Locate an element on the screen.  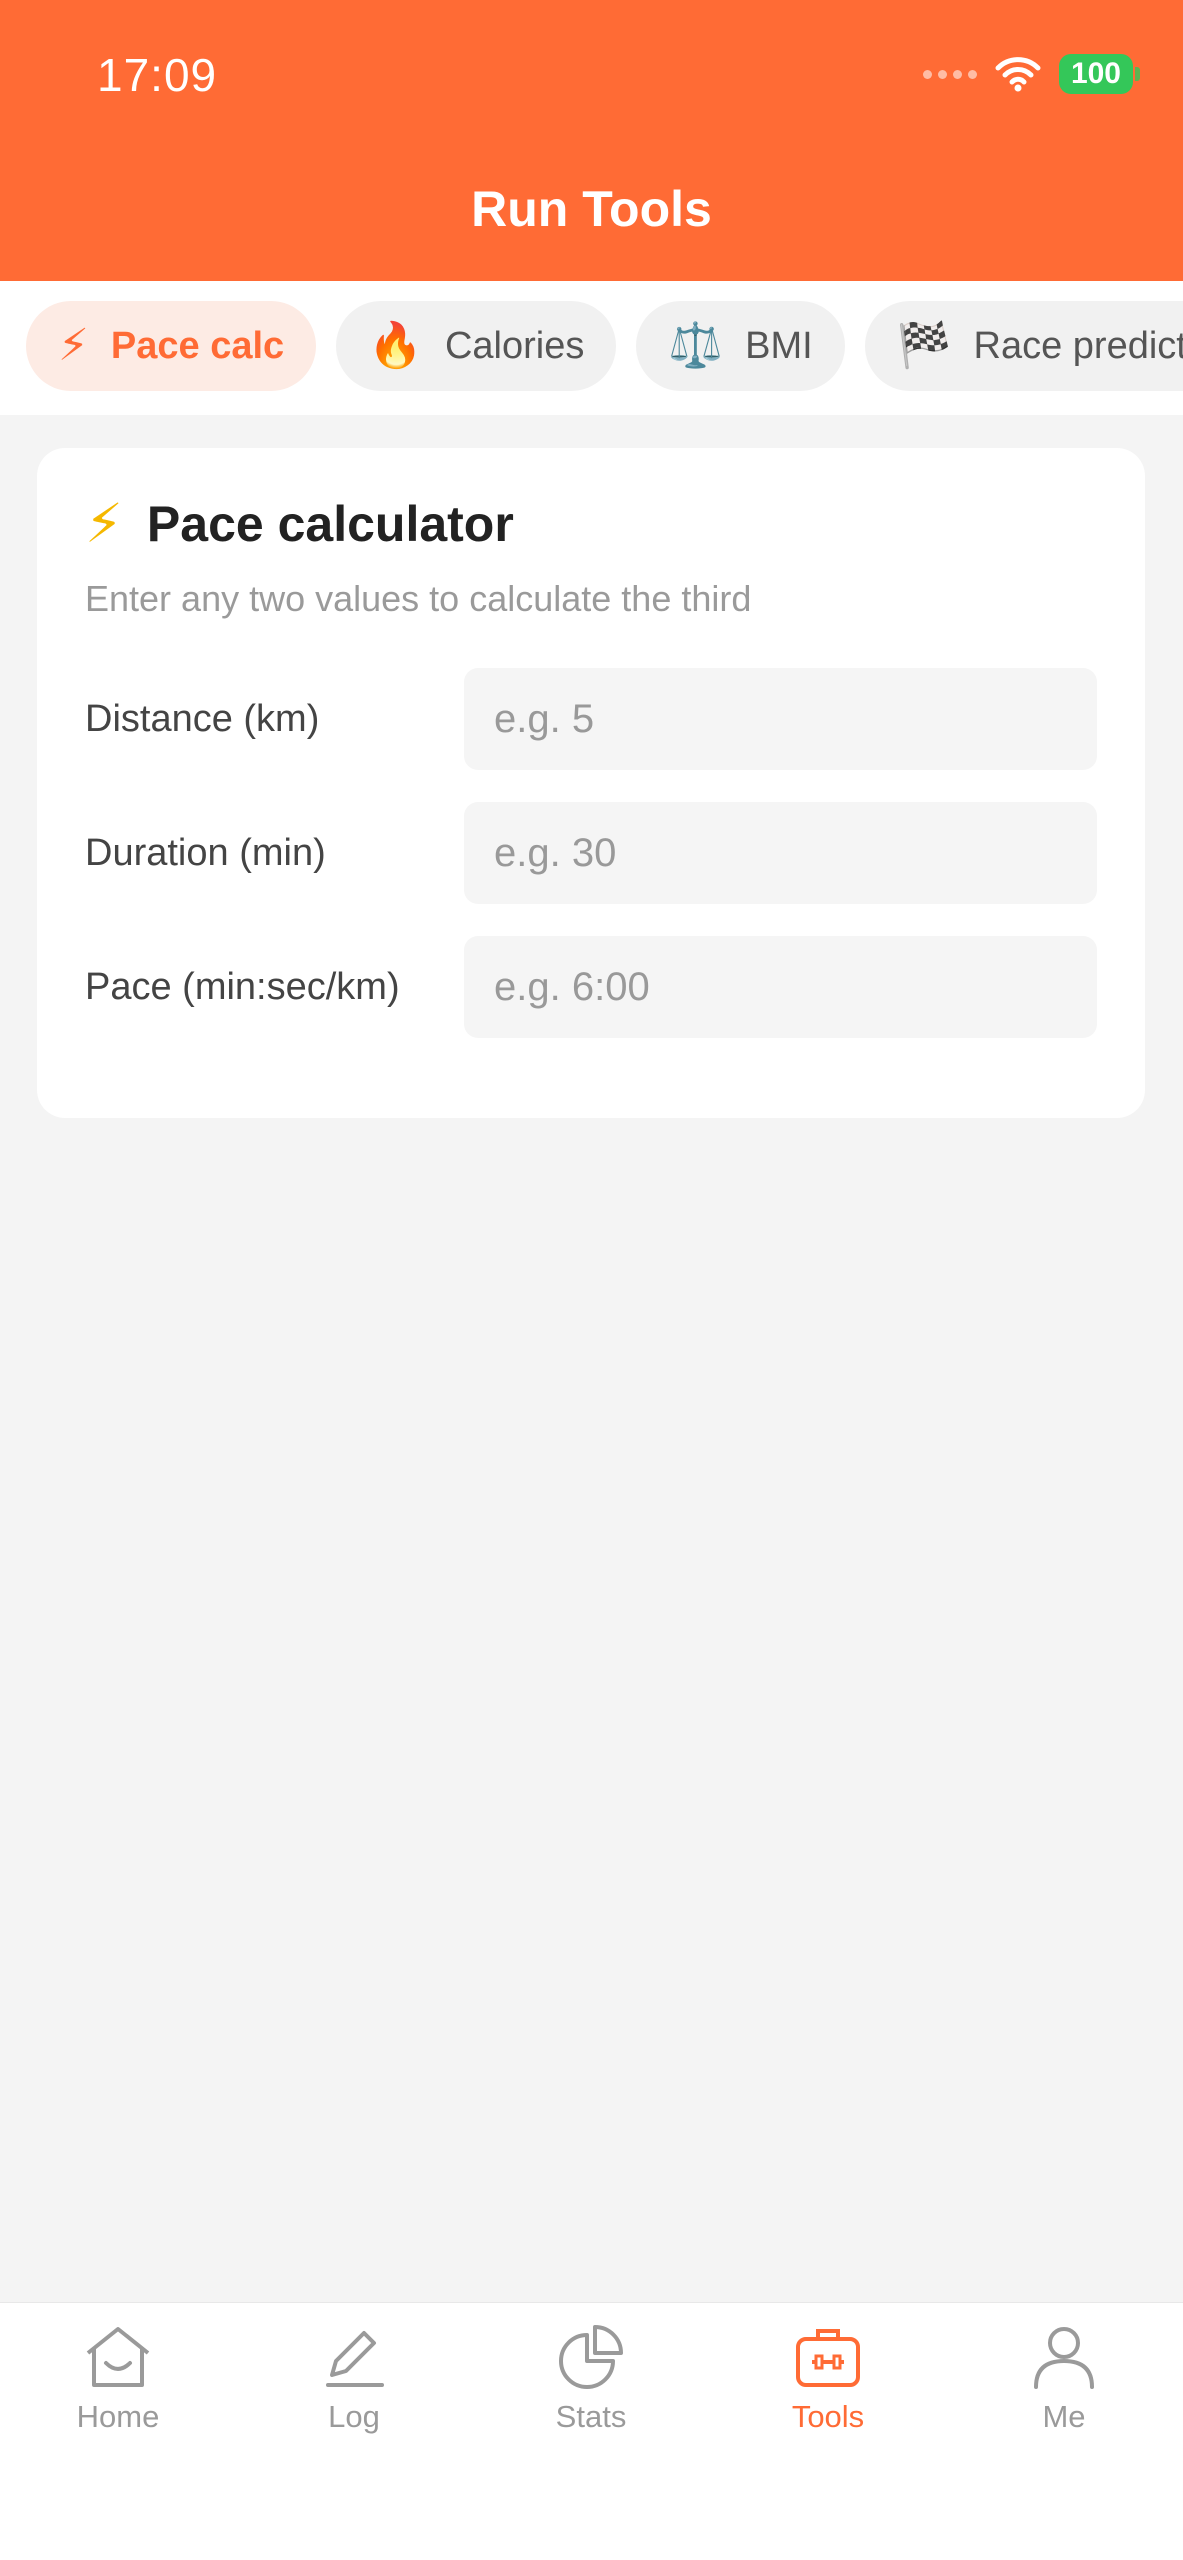
distance-row: Distance (km) is located at coordinates (591, 719).